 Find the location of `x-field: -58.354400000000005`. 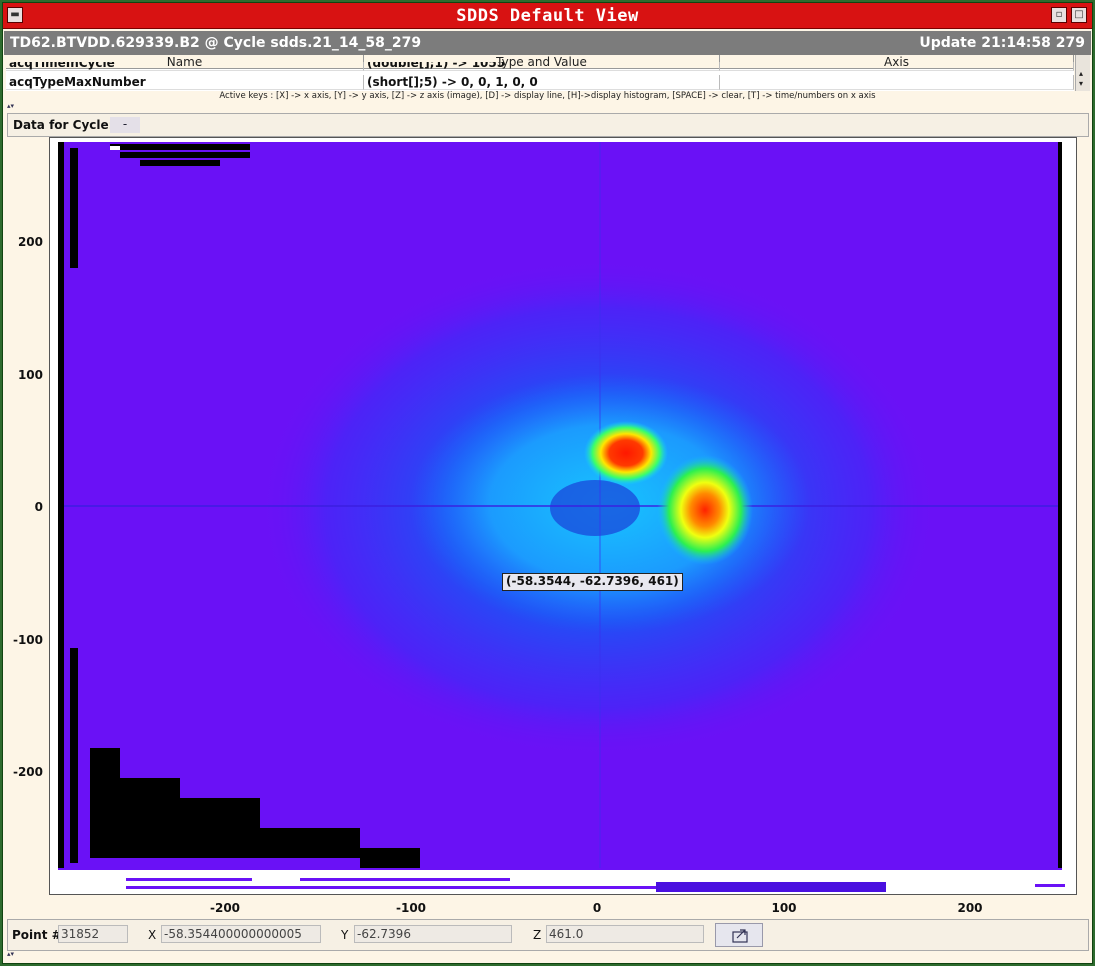

x-field: -58.354400000000005 is located at coordinates (241, 934).